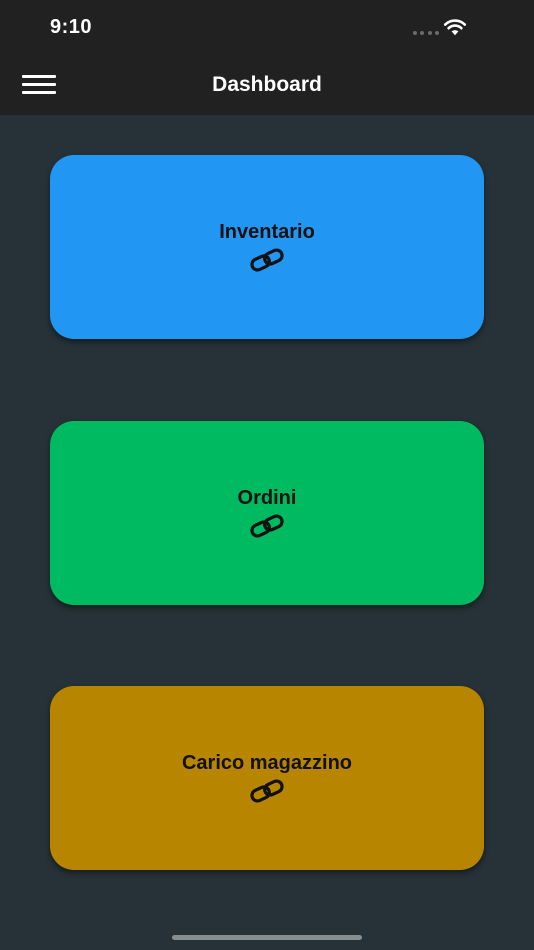 The image size is (534, 950). Describe the element at coordinates (455, 27) in the screenshot. I see `wifi-icon` at that location.